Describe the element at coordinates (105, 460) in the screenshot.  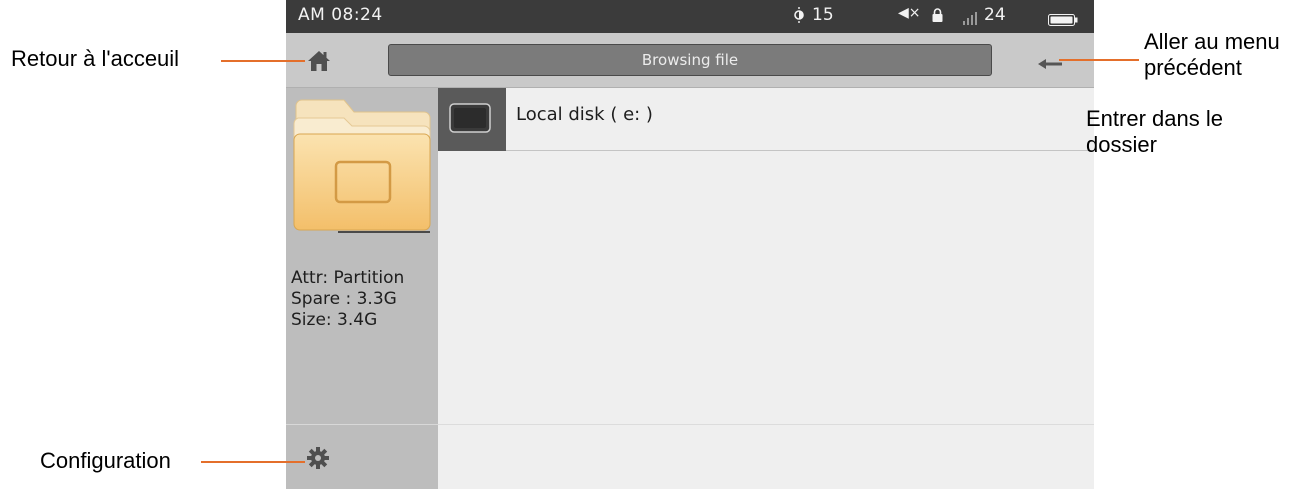
I see `annotation-settings: Configuration` at that location.